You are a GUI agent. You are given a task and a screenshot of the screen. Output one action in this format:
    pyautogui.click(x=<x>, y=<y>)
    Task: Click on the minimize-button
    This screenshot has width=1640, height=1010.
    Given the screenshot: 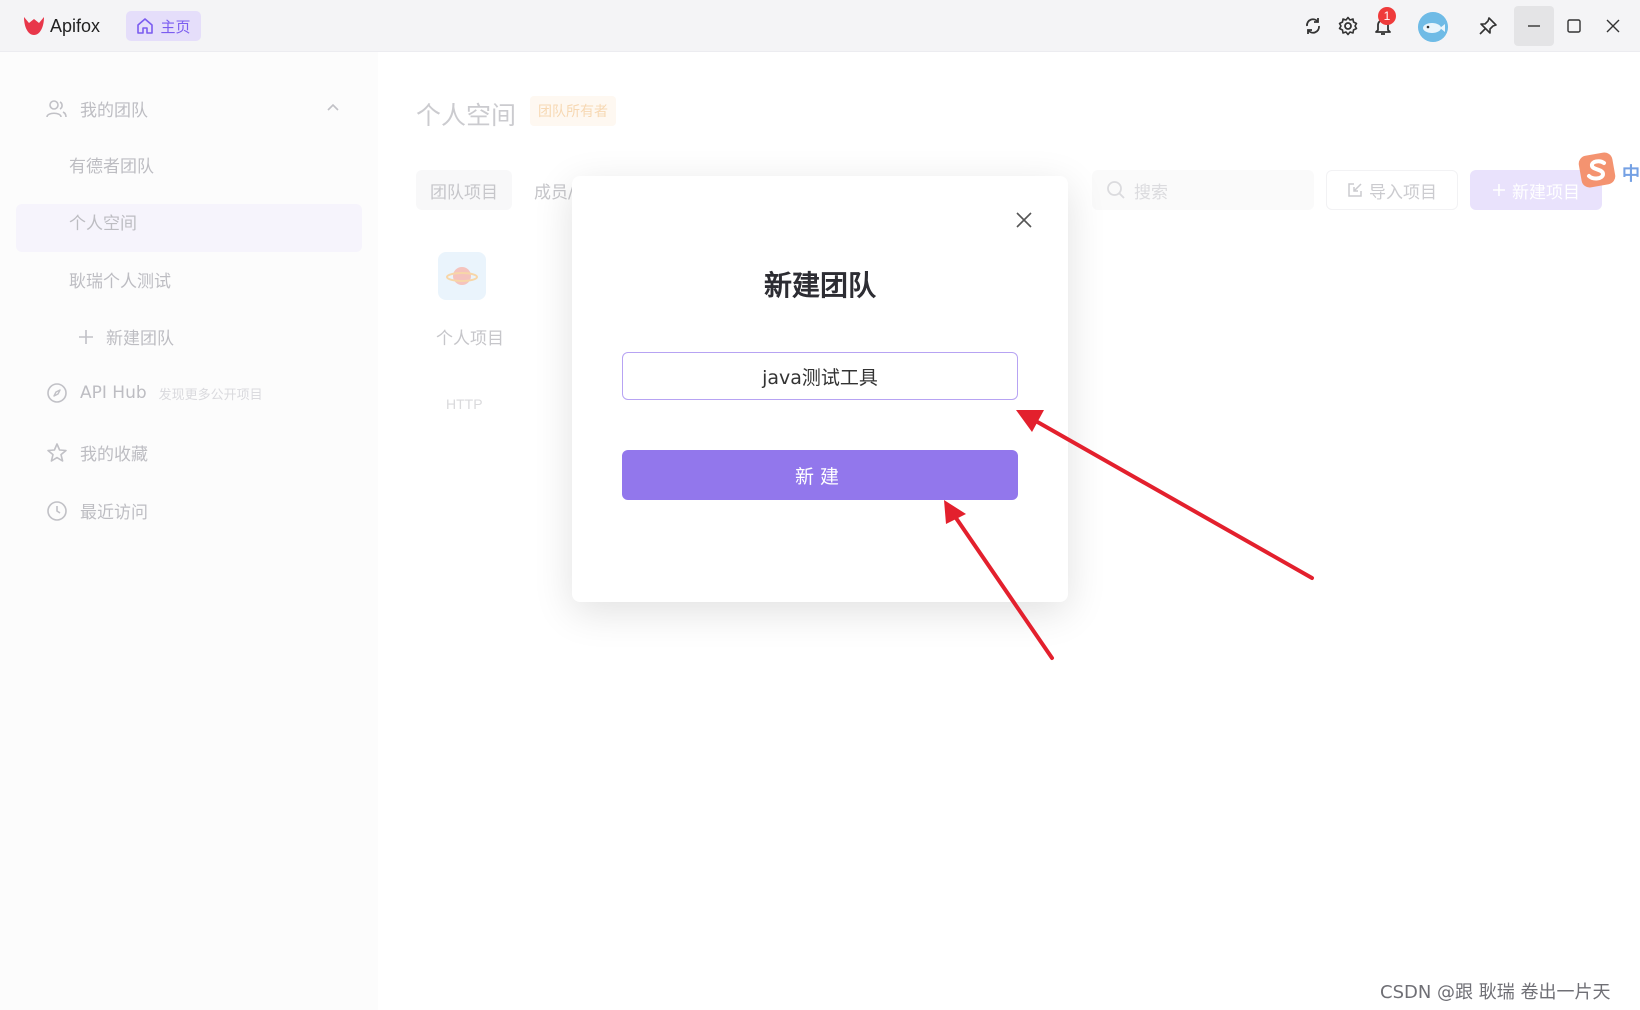 What is the action you would take?
    pyautogui.click(x=1534, y=26)
    